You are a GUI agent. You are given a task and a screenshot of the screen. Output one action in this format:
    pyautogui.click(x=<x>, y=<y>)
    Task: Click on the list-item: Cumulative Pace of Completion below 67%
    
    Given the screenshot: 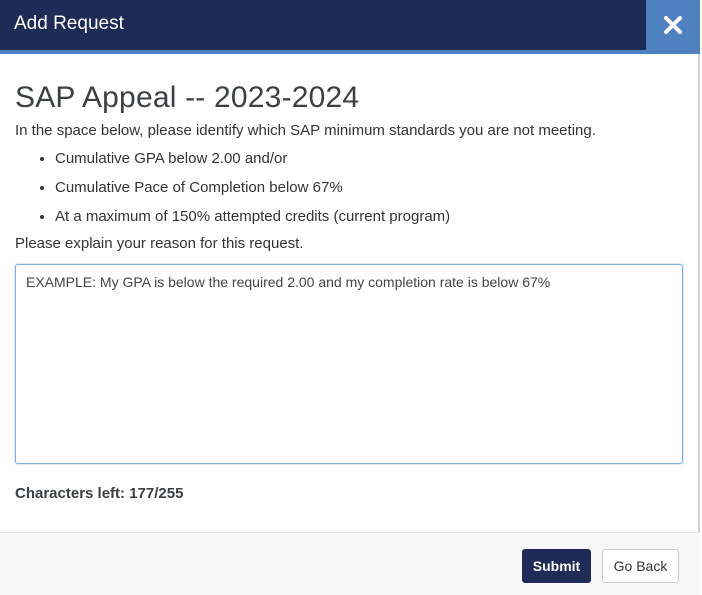 What is the action you would take?
    pyautogui.click(x=370, y=188)
    